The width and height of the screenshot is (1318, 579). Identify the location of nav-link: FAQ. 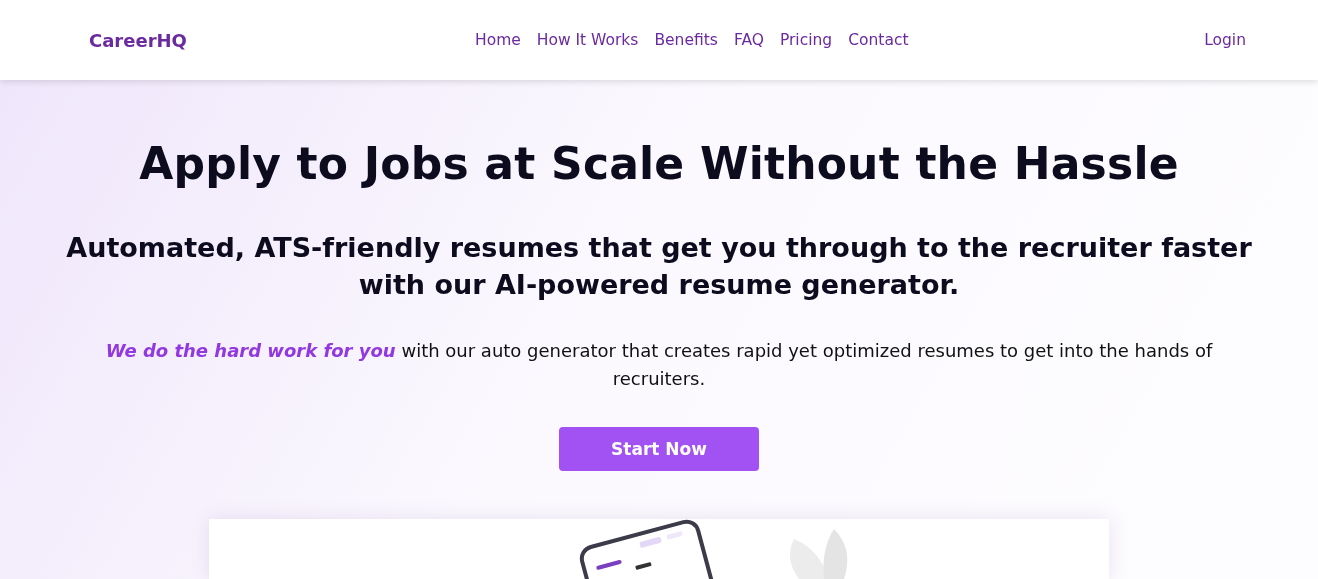
(748, 40).